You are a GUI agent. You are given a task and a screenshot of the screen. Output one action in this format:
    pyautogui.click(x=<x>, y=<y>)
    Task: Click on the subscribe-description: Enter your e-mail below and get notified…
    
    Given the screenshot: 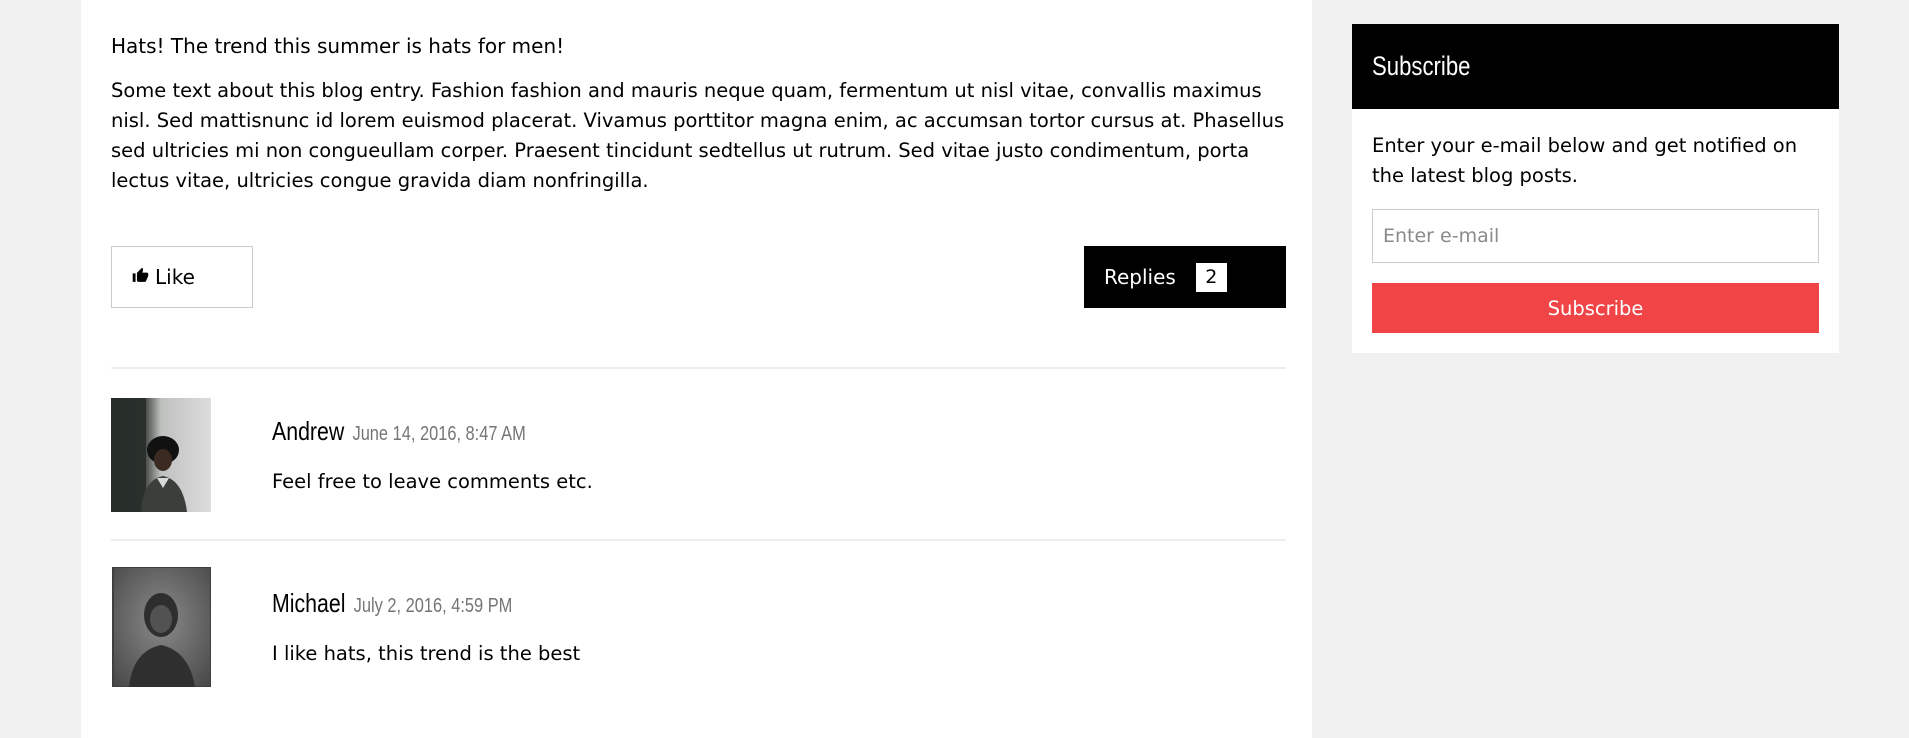 What is the action you would take?
    pyautogui.click(x=1585, y=160)
    